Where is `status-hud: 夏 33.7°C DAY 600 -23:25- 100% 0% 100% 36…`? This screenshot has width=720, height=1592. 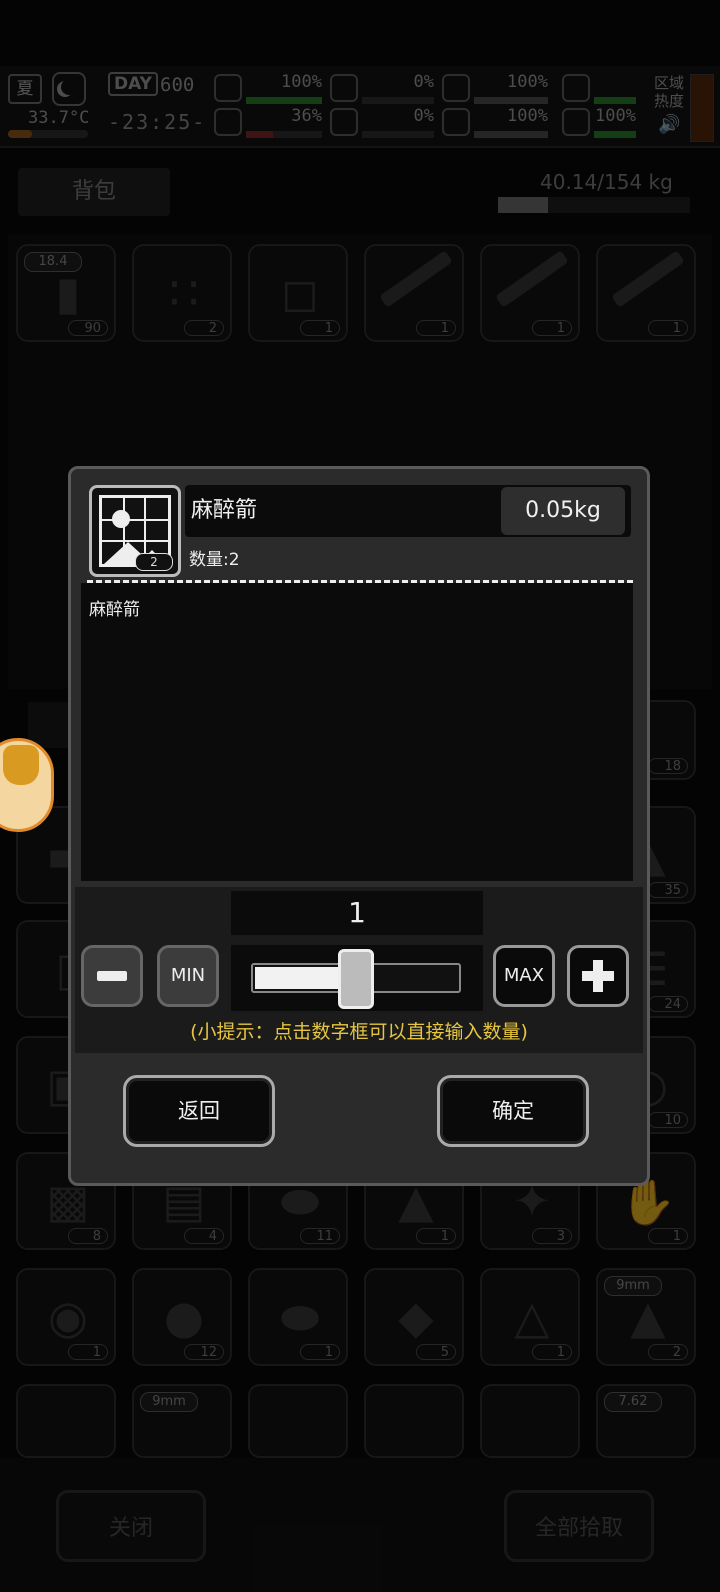 status-hud: 夏 33.7°C DAY 600 -23:25- 100% 0% 100% 36… is located at coordinates (360, 107).